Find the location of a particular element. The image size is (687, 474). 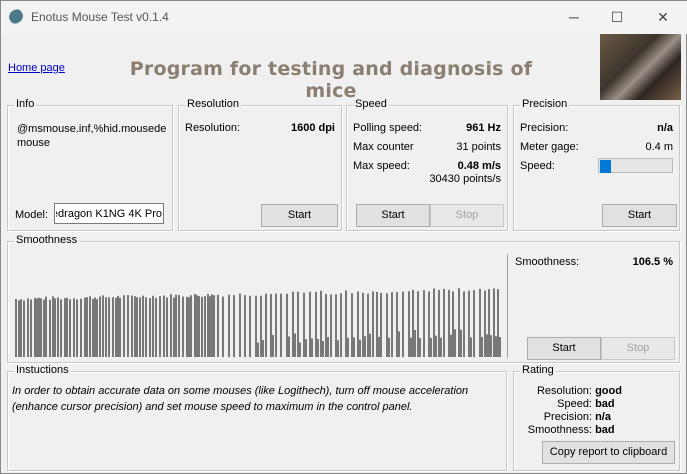

max-speed-value: 0.48 m/s is located at coordinates (479, 166).